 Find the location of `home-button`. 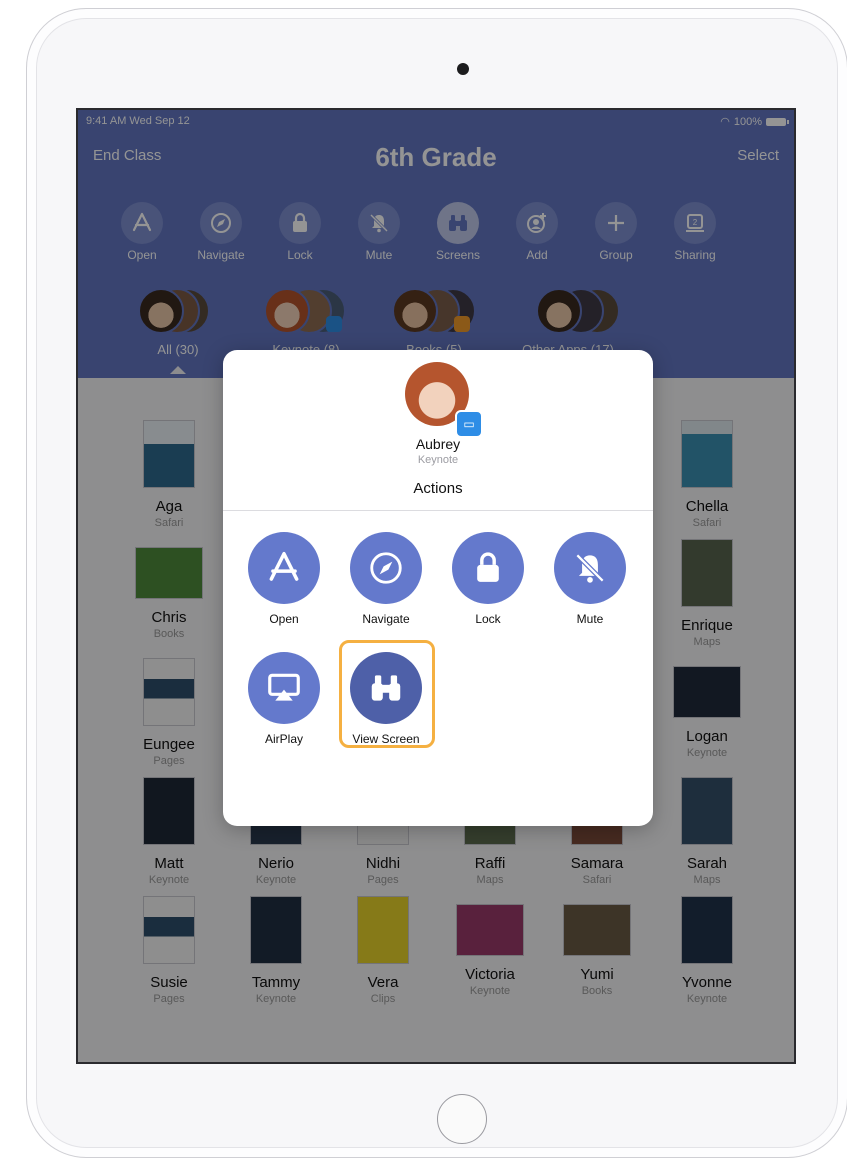

home-button is located at coordinates (462, 1119).